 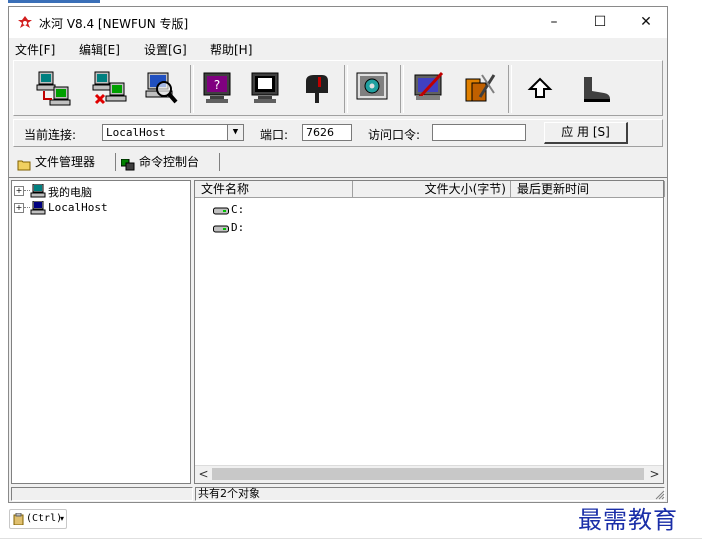 I want to click on tab-strip: 文件管理器 命令控制台, so click(x=338, y=162).